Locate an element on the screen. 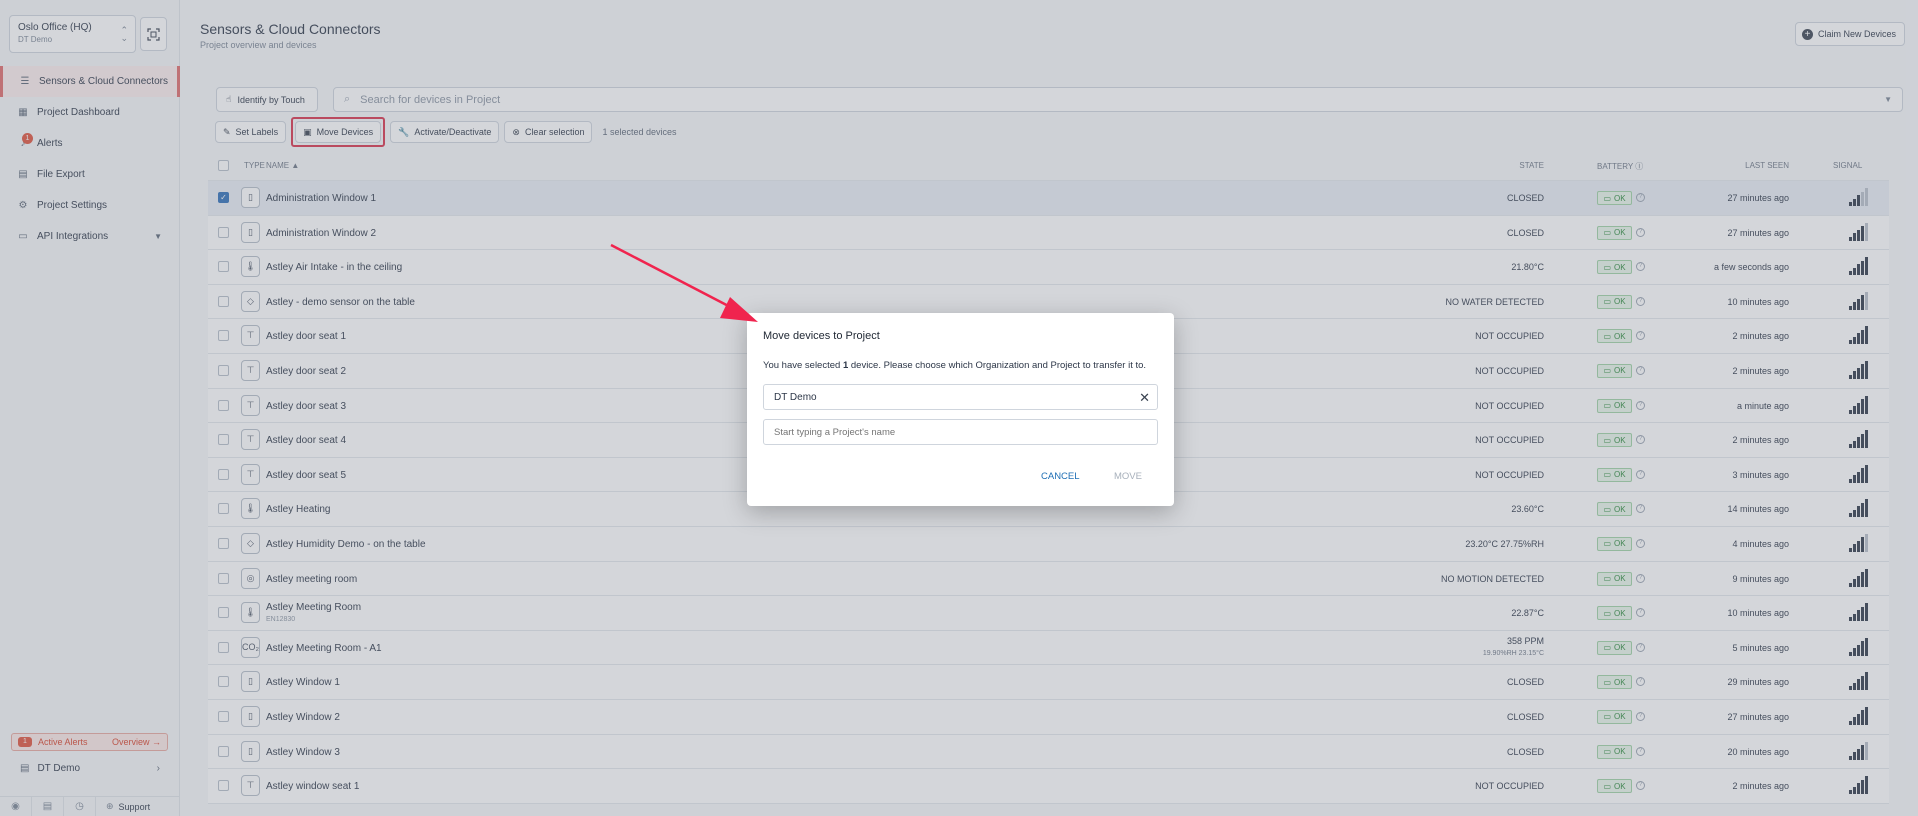 This screenshot has height=816, width=1918. organization-select: DT Demo ✕ is located at coordinates (960, 397).